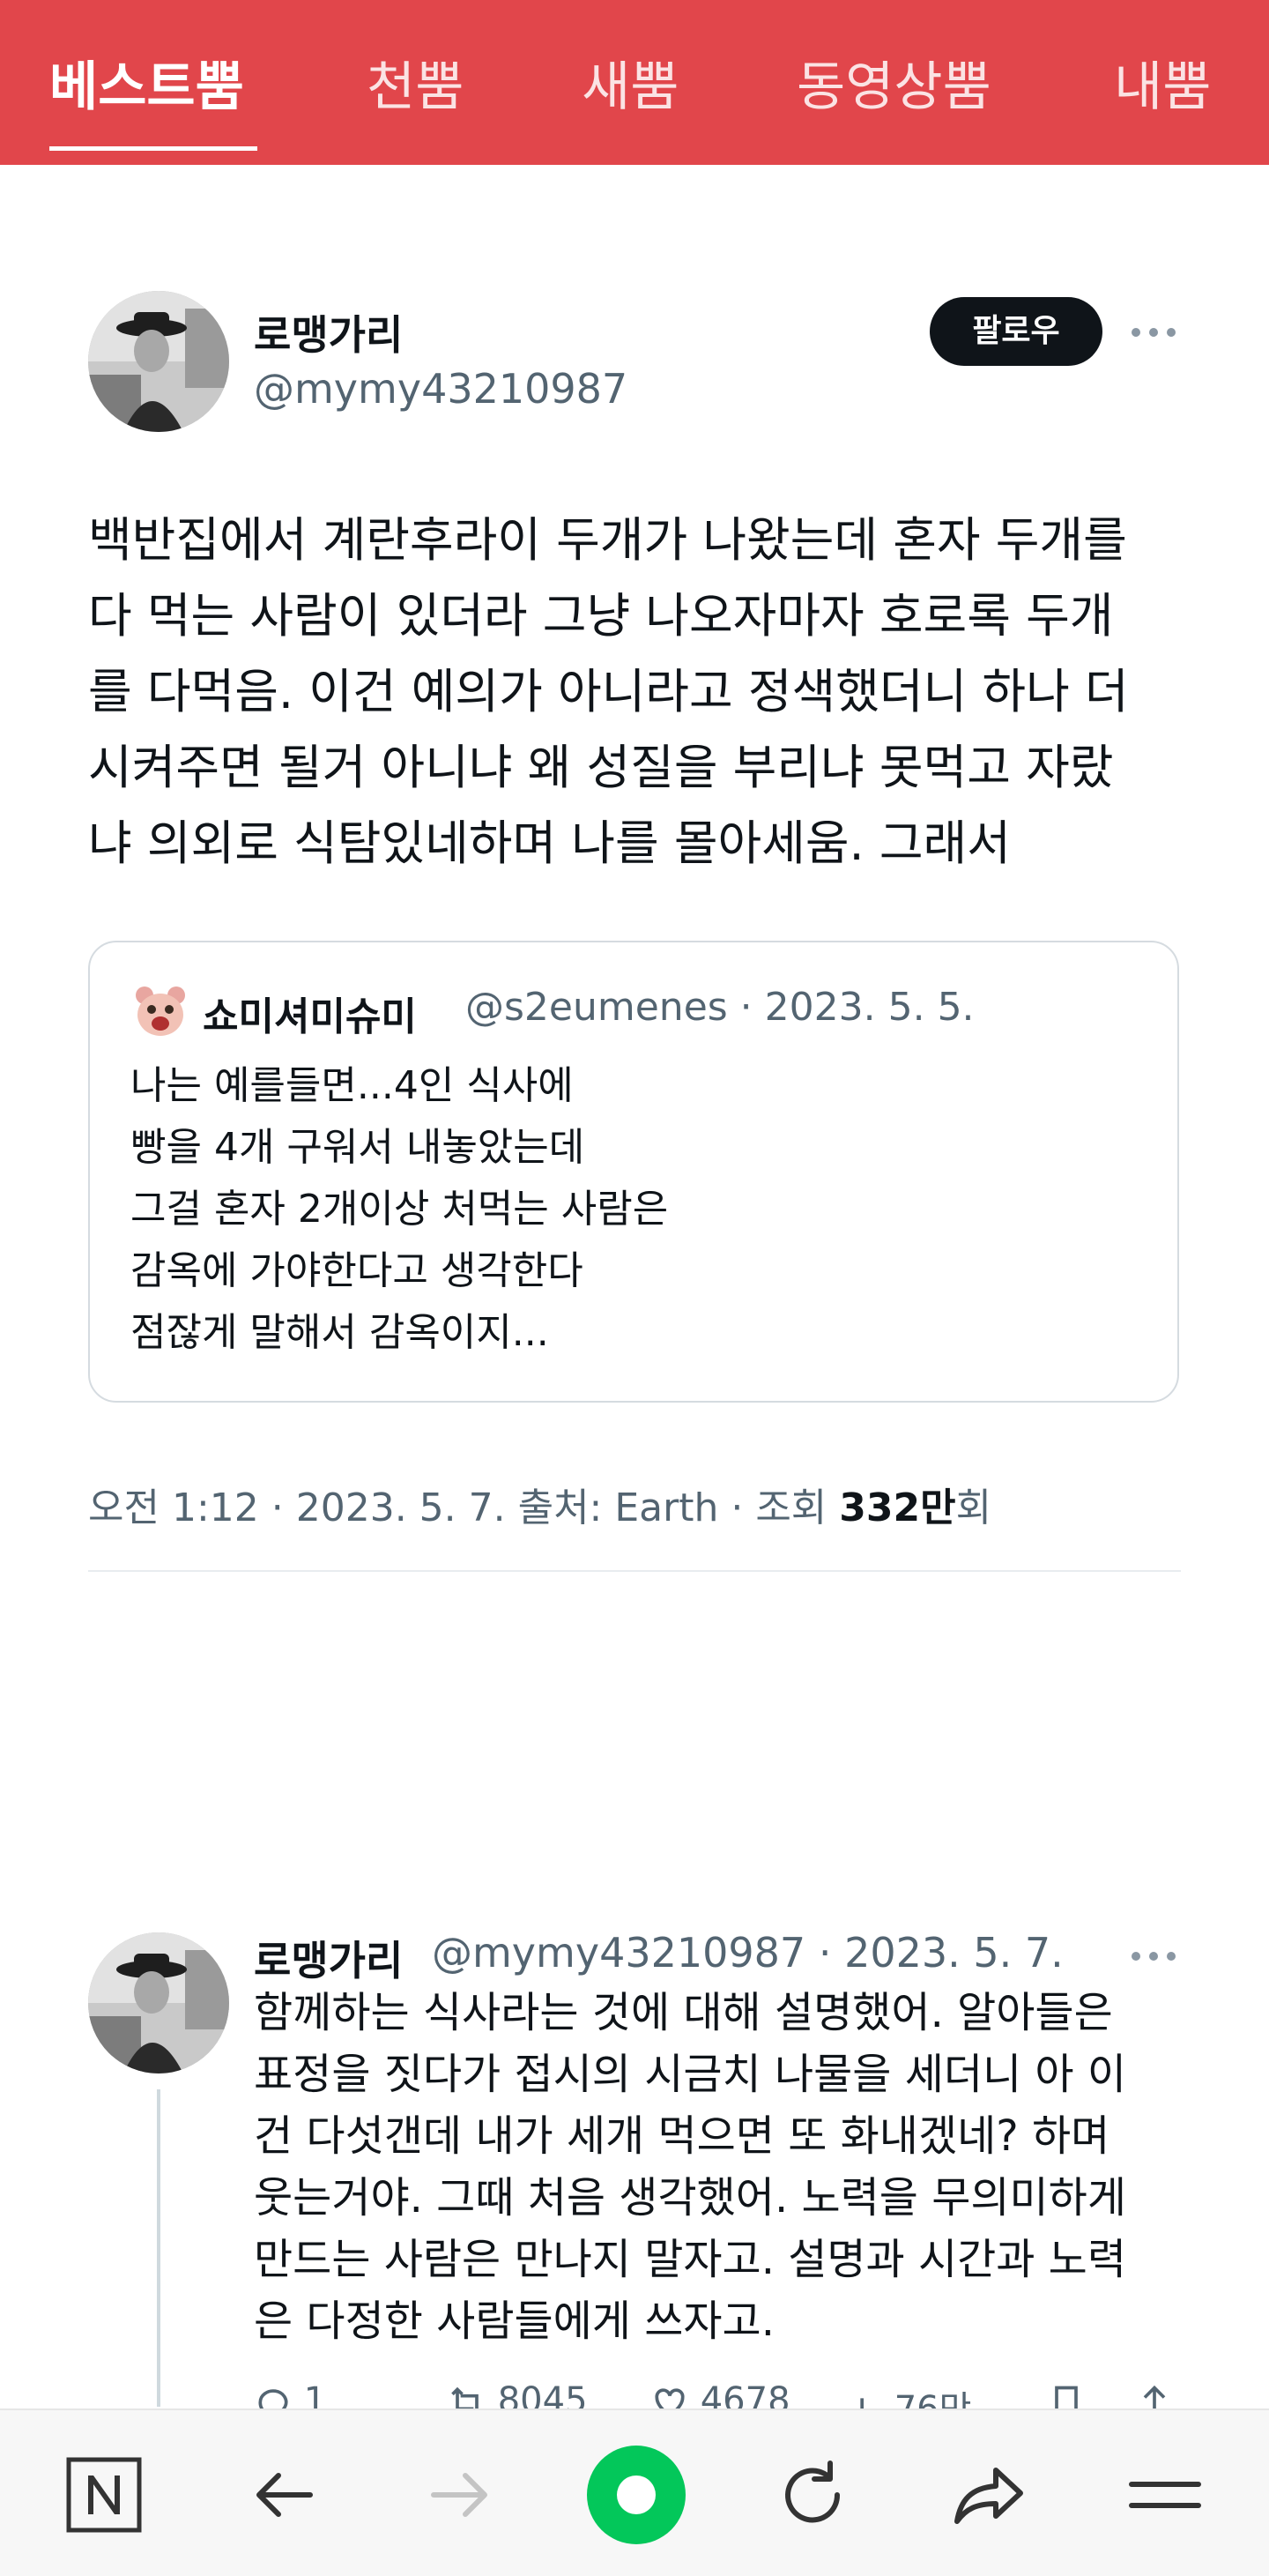 The width and height of the screenshot is (1269, 2576). I want to click on naver-n-icon, so click(104, 2495).